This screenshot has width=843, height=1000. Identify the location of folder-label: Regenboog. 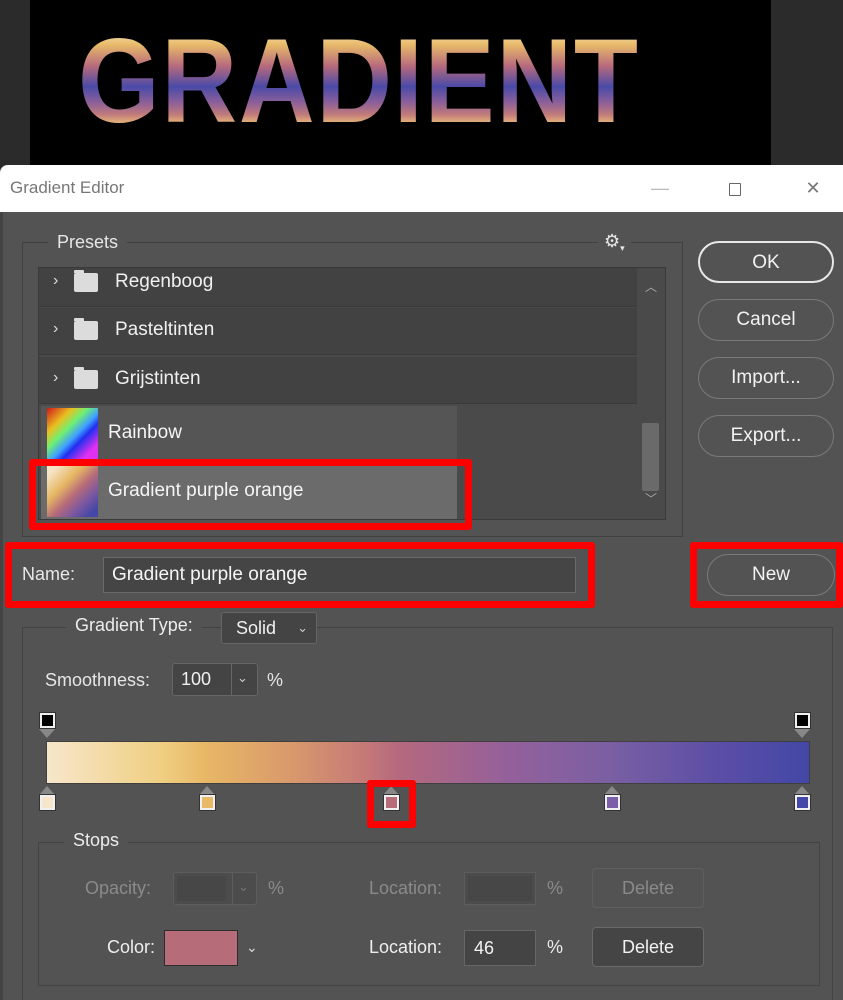
(164, 281).